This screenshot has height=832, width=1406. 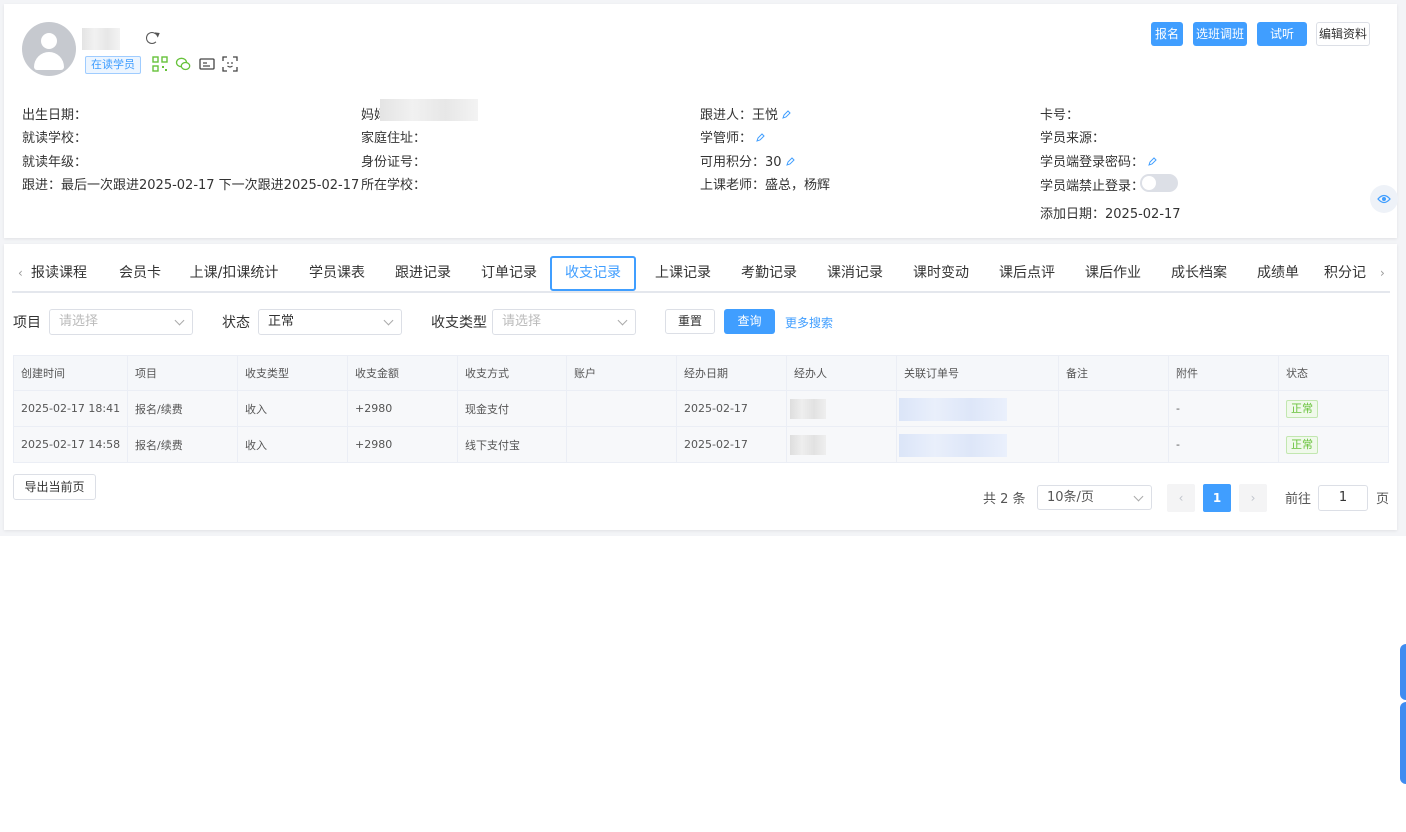 What do you see at coordinates (1278, 273) in the screenshot?
I see `tab-report-card: 成绩单` at bounding box center [1278, 273].